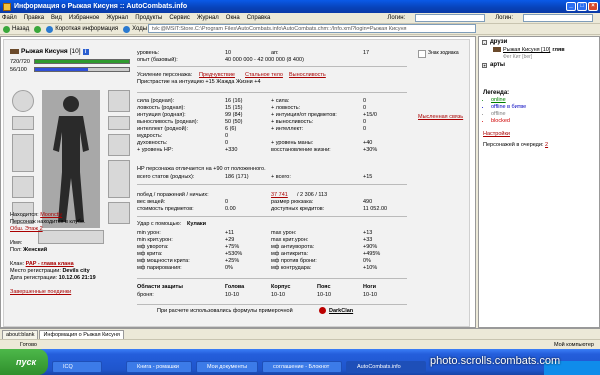  What do you see at coordinates (365, 101) in the screenshot?
I see `attr-bonus-value: 0` at bounding box center [365, 101].